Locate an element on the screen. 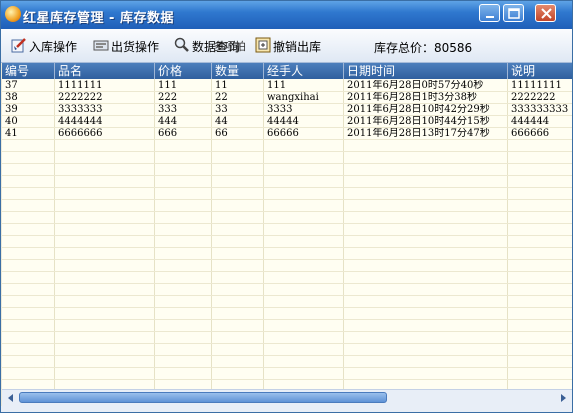 The width and height of the screenshot is (573, 413). maximize-icon is located at coordinates (514, 13).